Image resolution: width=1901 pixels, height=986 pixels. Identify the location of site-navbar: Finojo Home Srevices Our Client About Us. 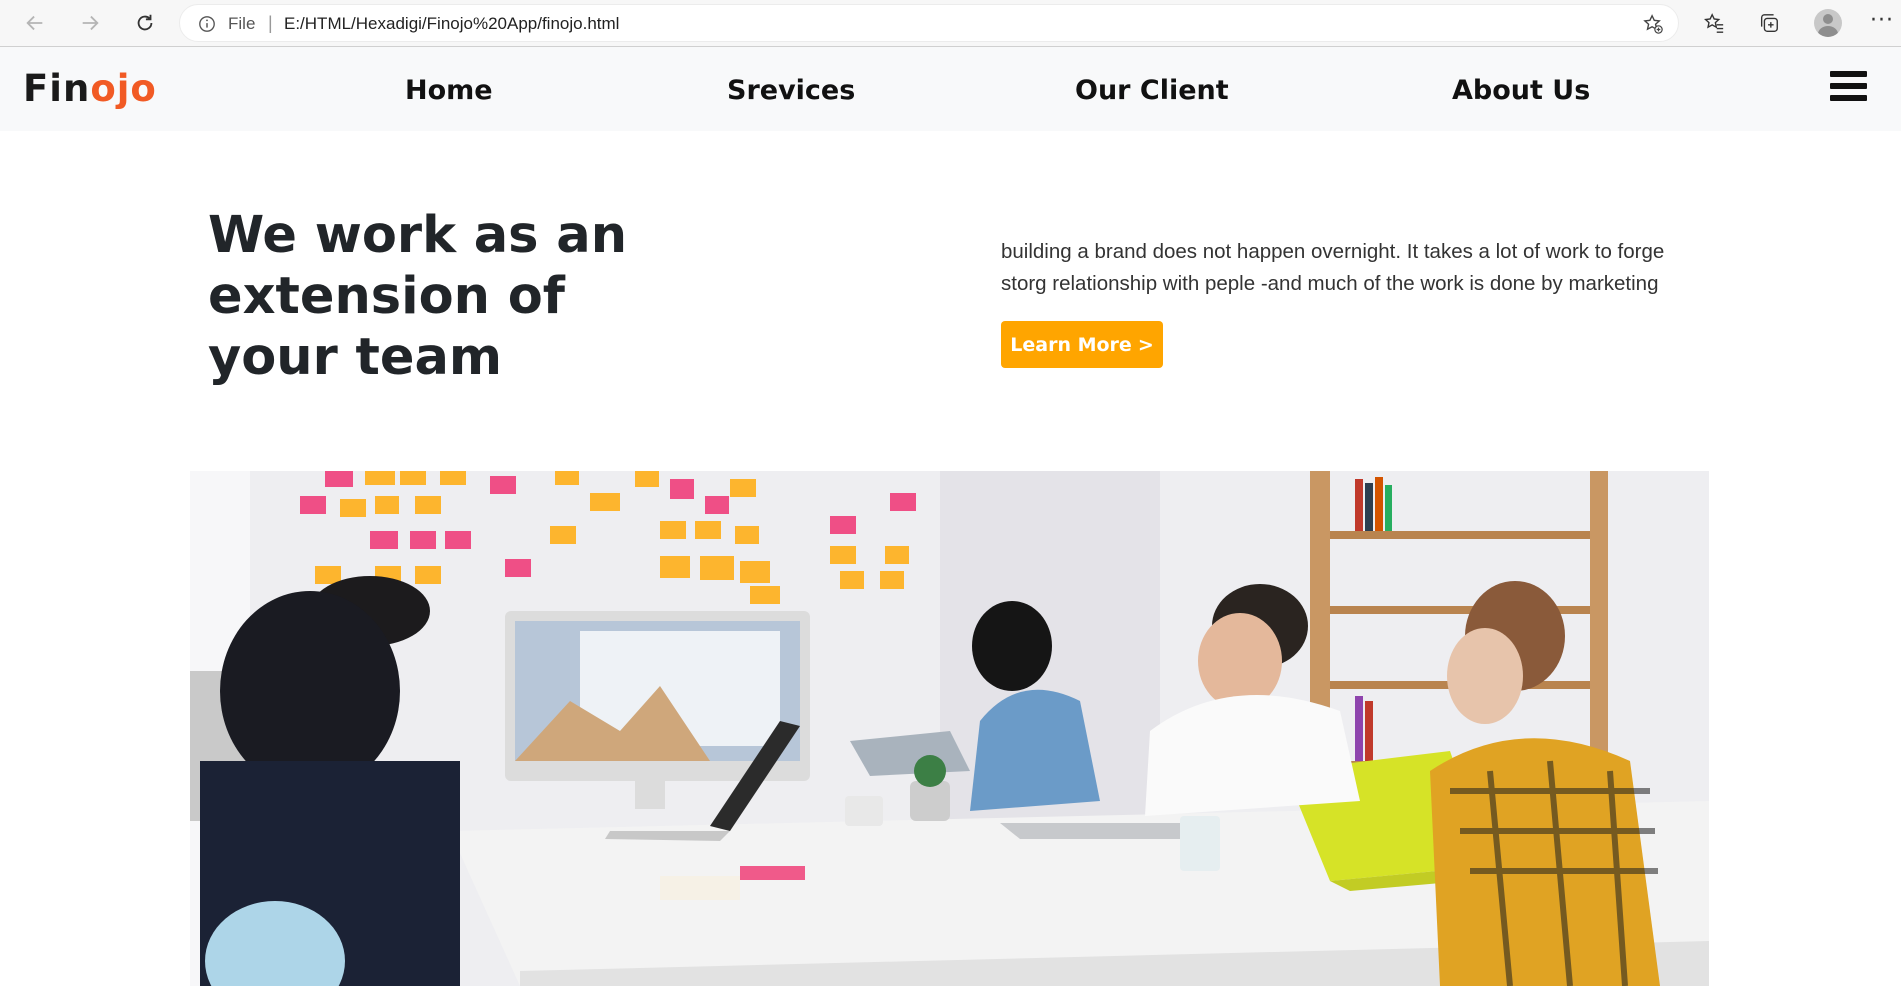
(950, 89).